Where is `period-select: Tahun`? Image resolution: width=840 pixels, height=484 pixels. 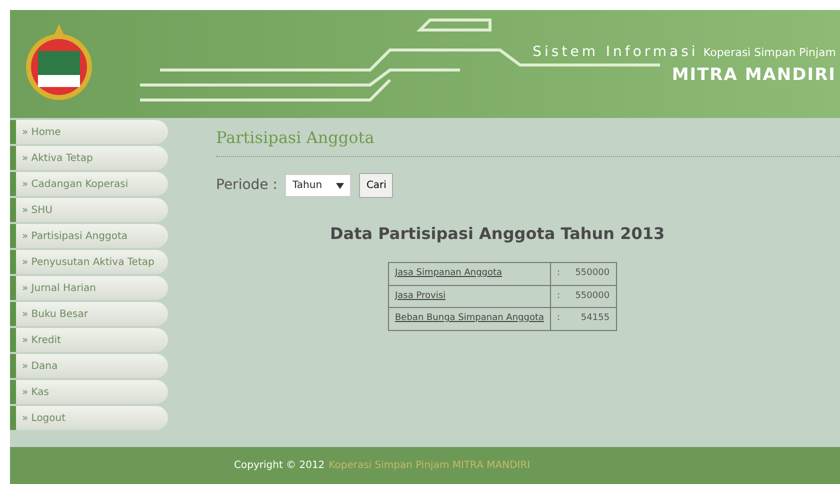
period-select: Tahun is located at coordinates (318, 185).